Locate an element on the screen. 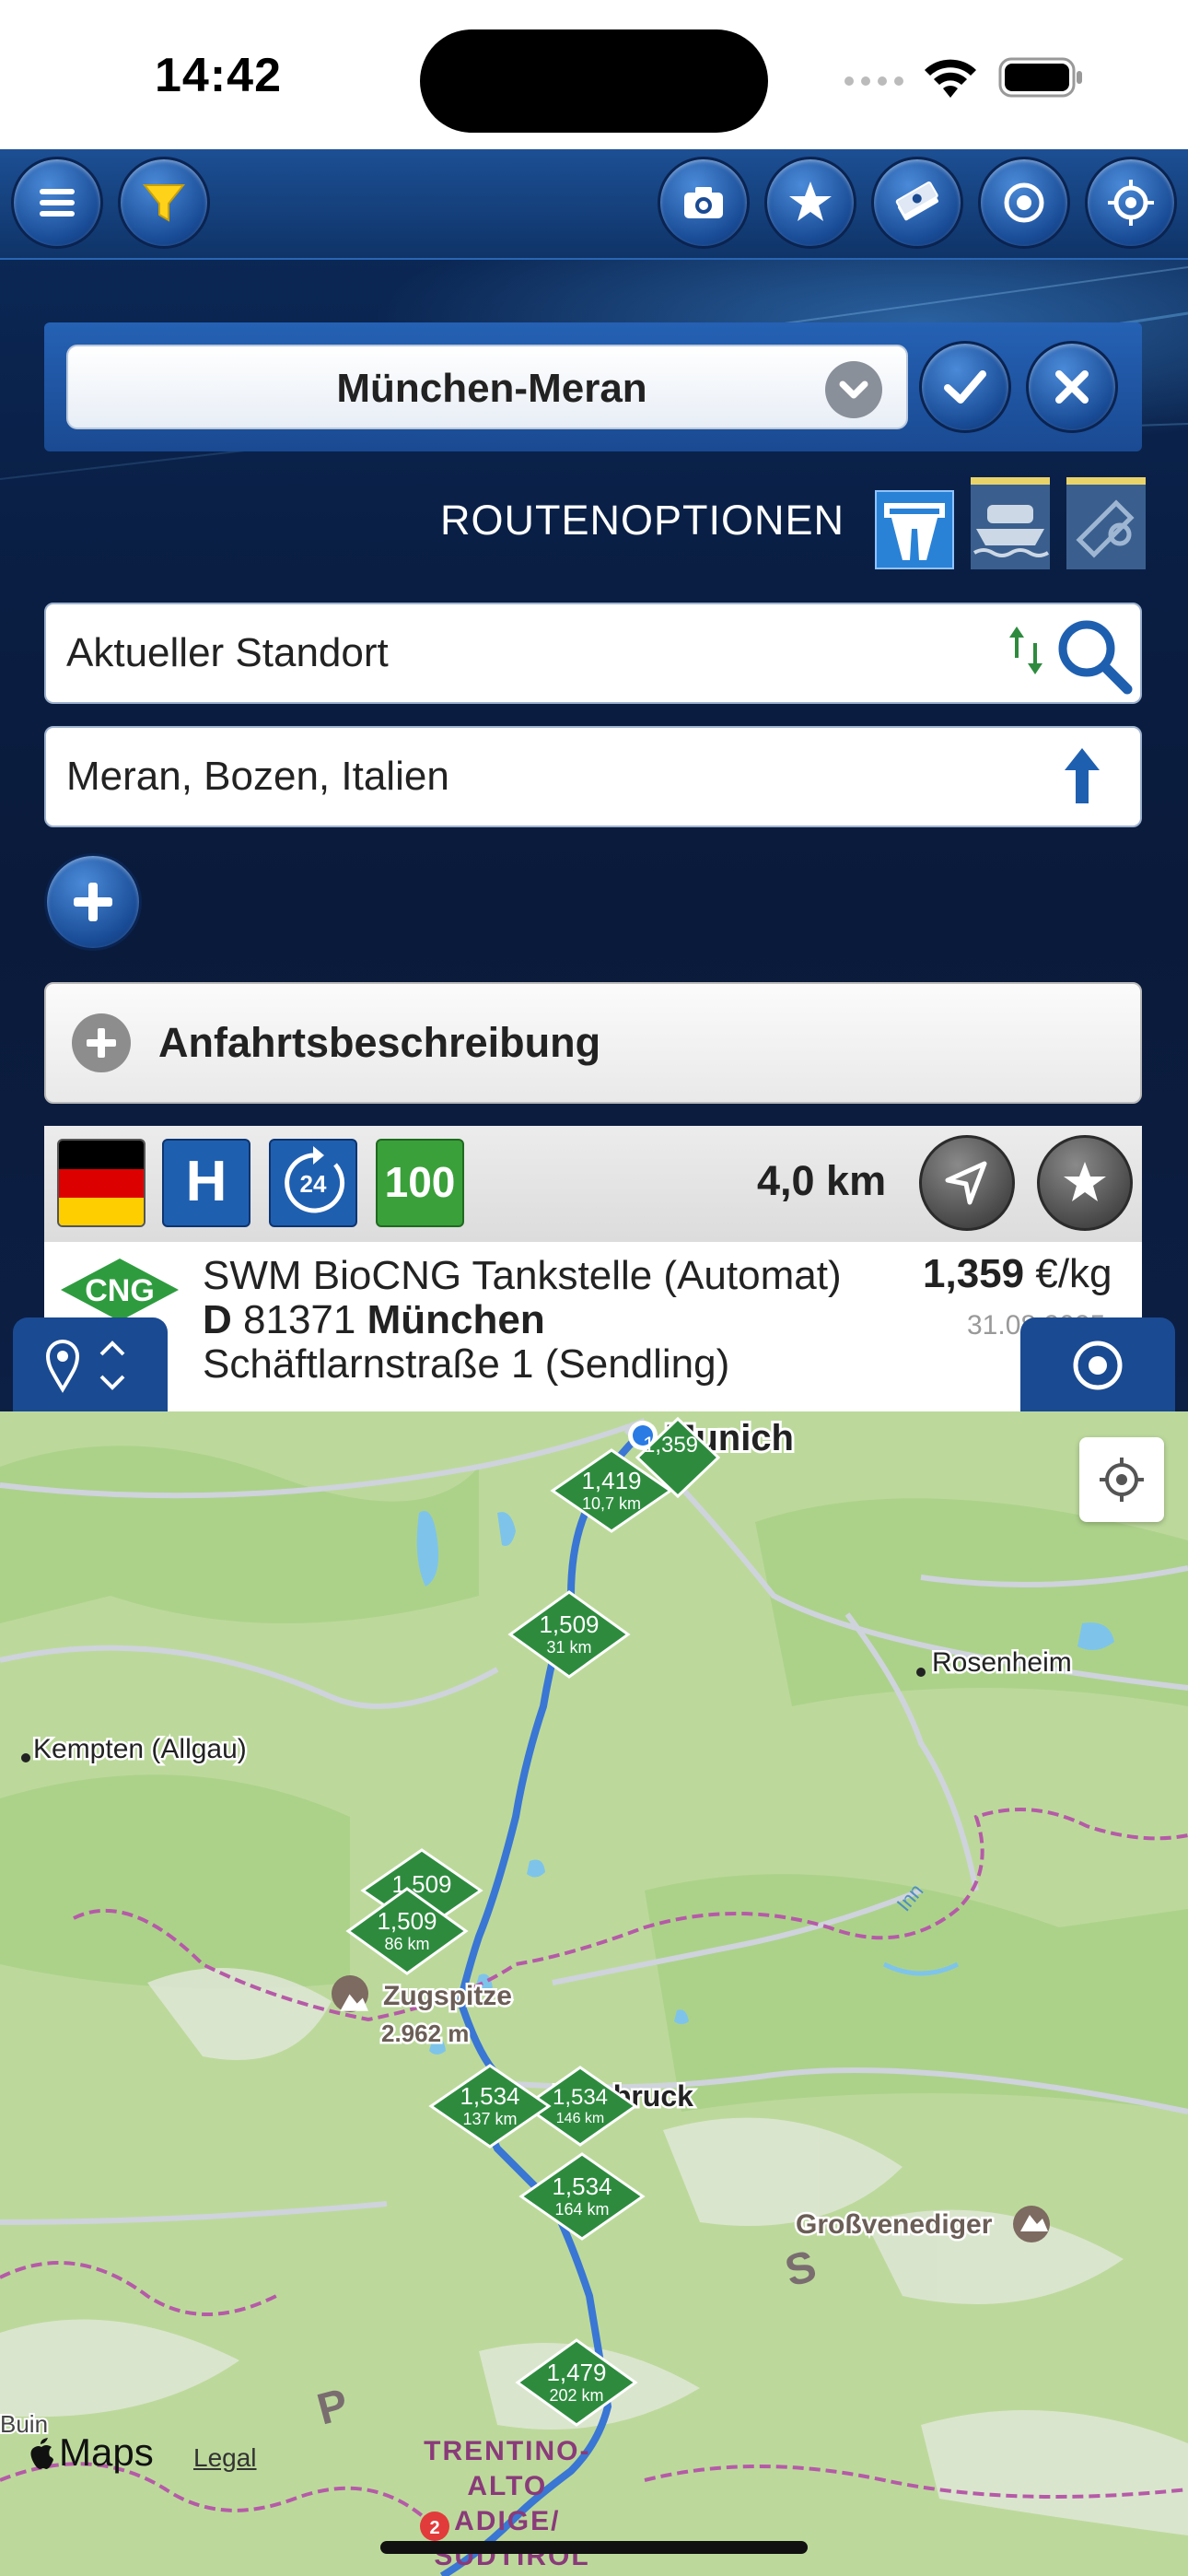 This screenshot has width=1188, height=2576. station-street: Schäftlarnstraße 1 (Sendling) is located at coordinates (466, 1364).